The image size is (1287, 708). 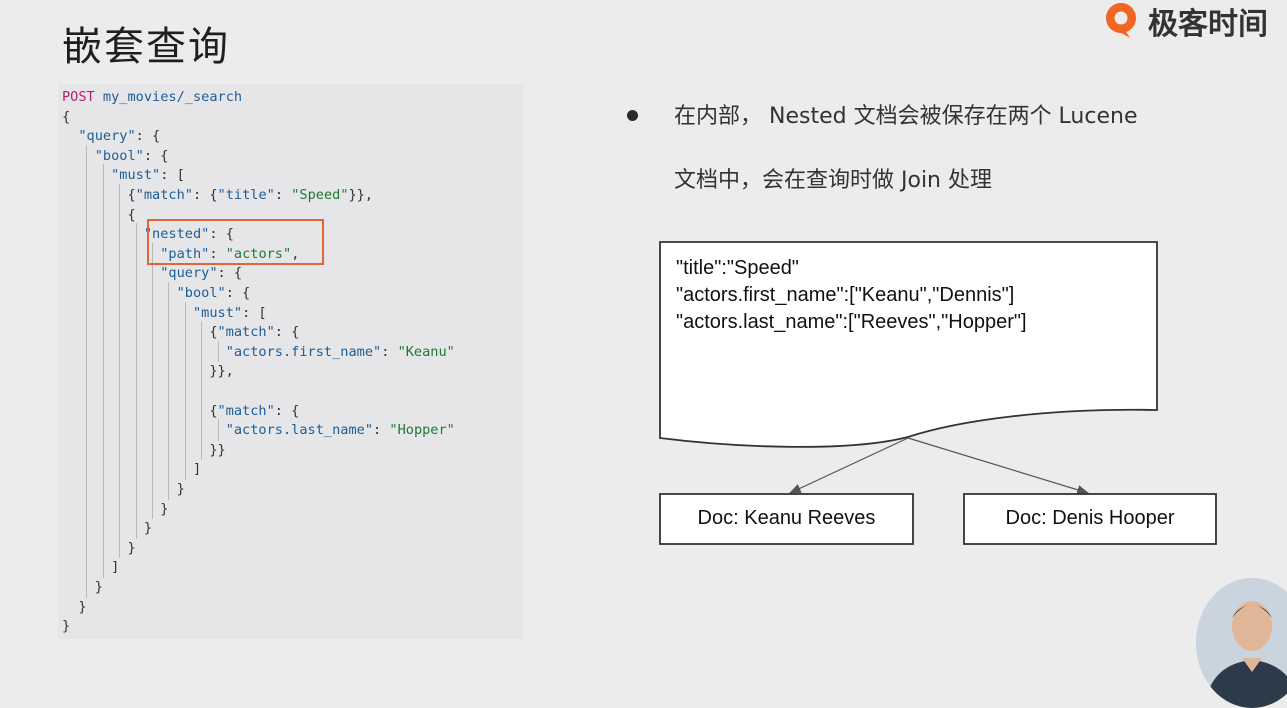 What do you see at coordinates (786, 518) in the screenshot?
I see `target-doc-keanu-label: Doc: Keanu Reeves` at bounding box center [786, 518].